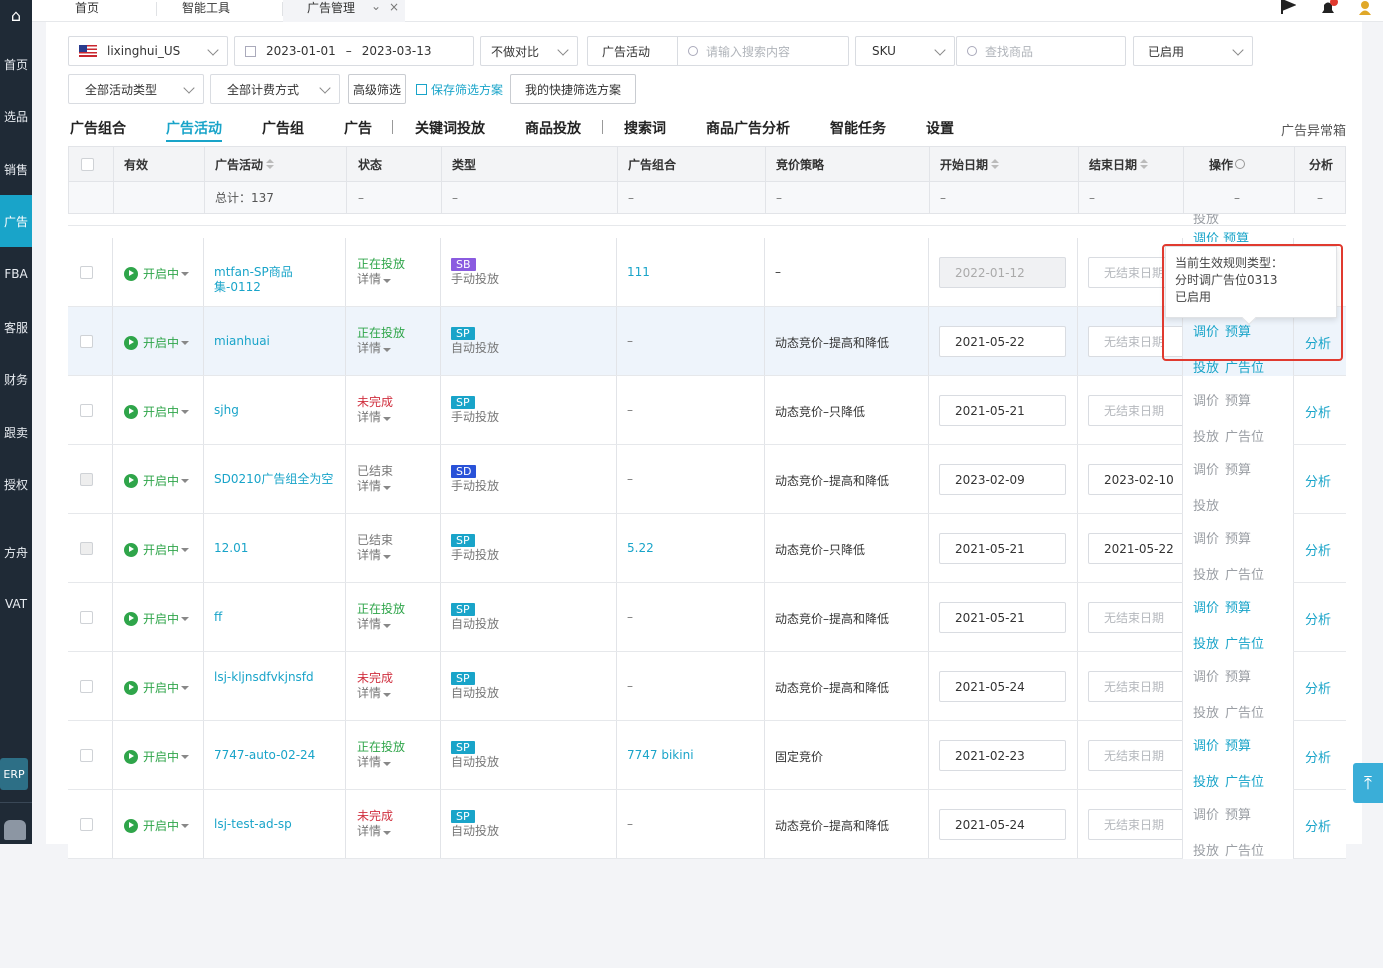 The height and width of the screenshot is (968, 1383). Describe the element at coordinates (1288, 7) in the screenshot. I see `flag-icon` at that location.